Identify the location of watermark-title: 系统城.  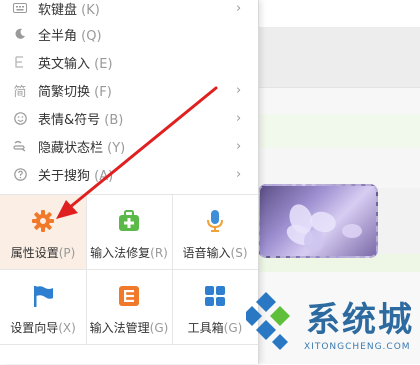
(360, 320).